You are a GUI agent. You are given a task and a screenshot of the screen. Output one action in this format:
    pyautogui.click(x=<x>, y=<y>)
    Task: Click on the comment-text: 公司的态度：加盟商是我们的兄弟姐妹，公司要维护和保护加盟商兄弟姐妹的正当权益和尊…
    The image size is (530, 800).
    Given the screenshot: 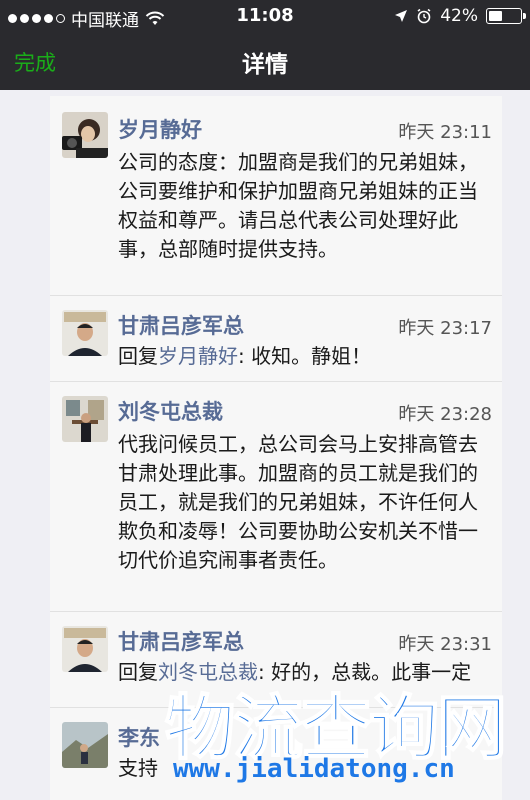 What is the action you would take?
    pyautogui.click(x=298, y=205)
    